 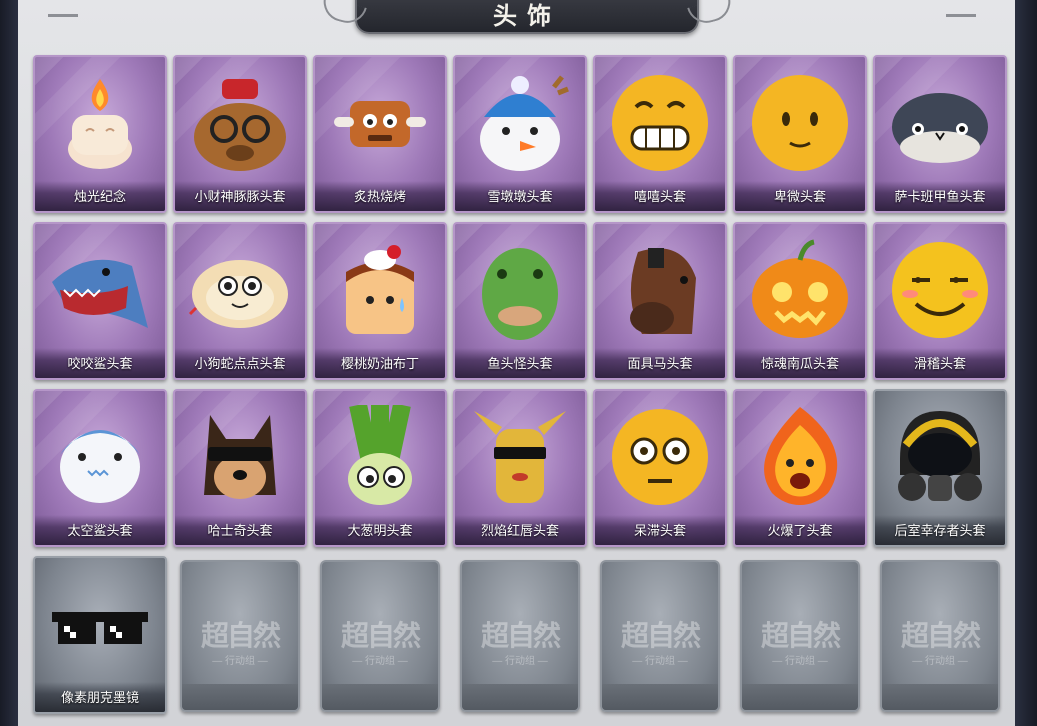 What do you see at coordinates (663, 291) in the screenshot?
I see `horse-mask-icon` at bounding box center [663, 291].